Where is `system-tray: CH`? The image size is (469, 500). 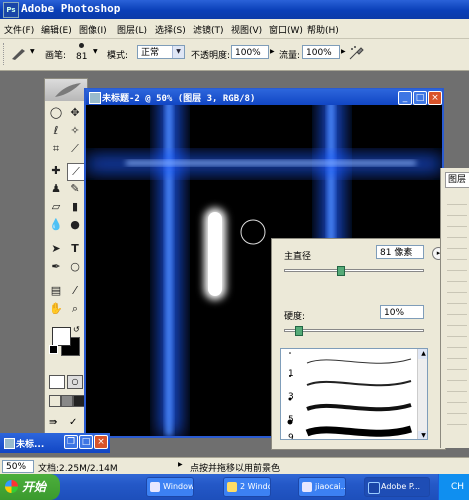
system-tray: CH is located at coordinates (453, 487).